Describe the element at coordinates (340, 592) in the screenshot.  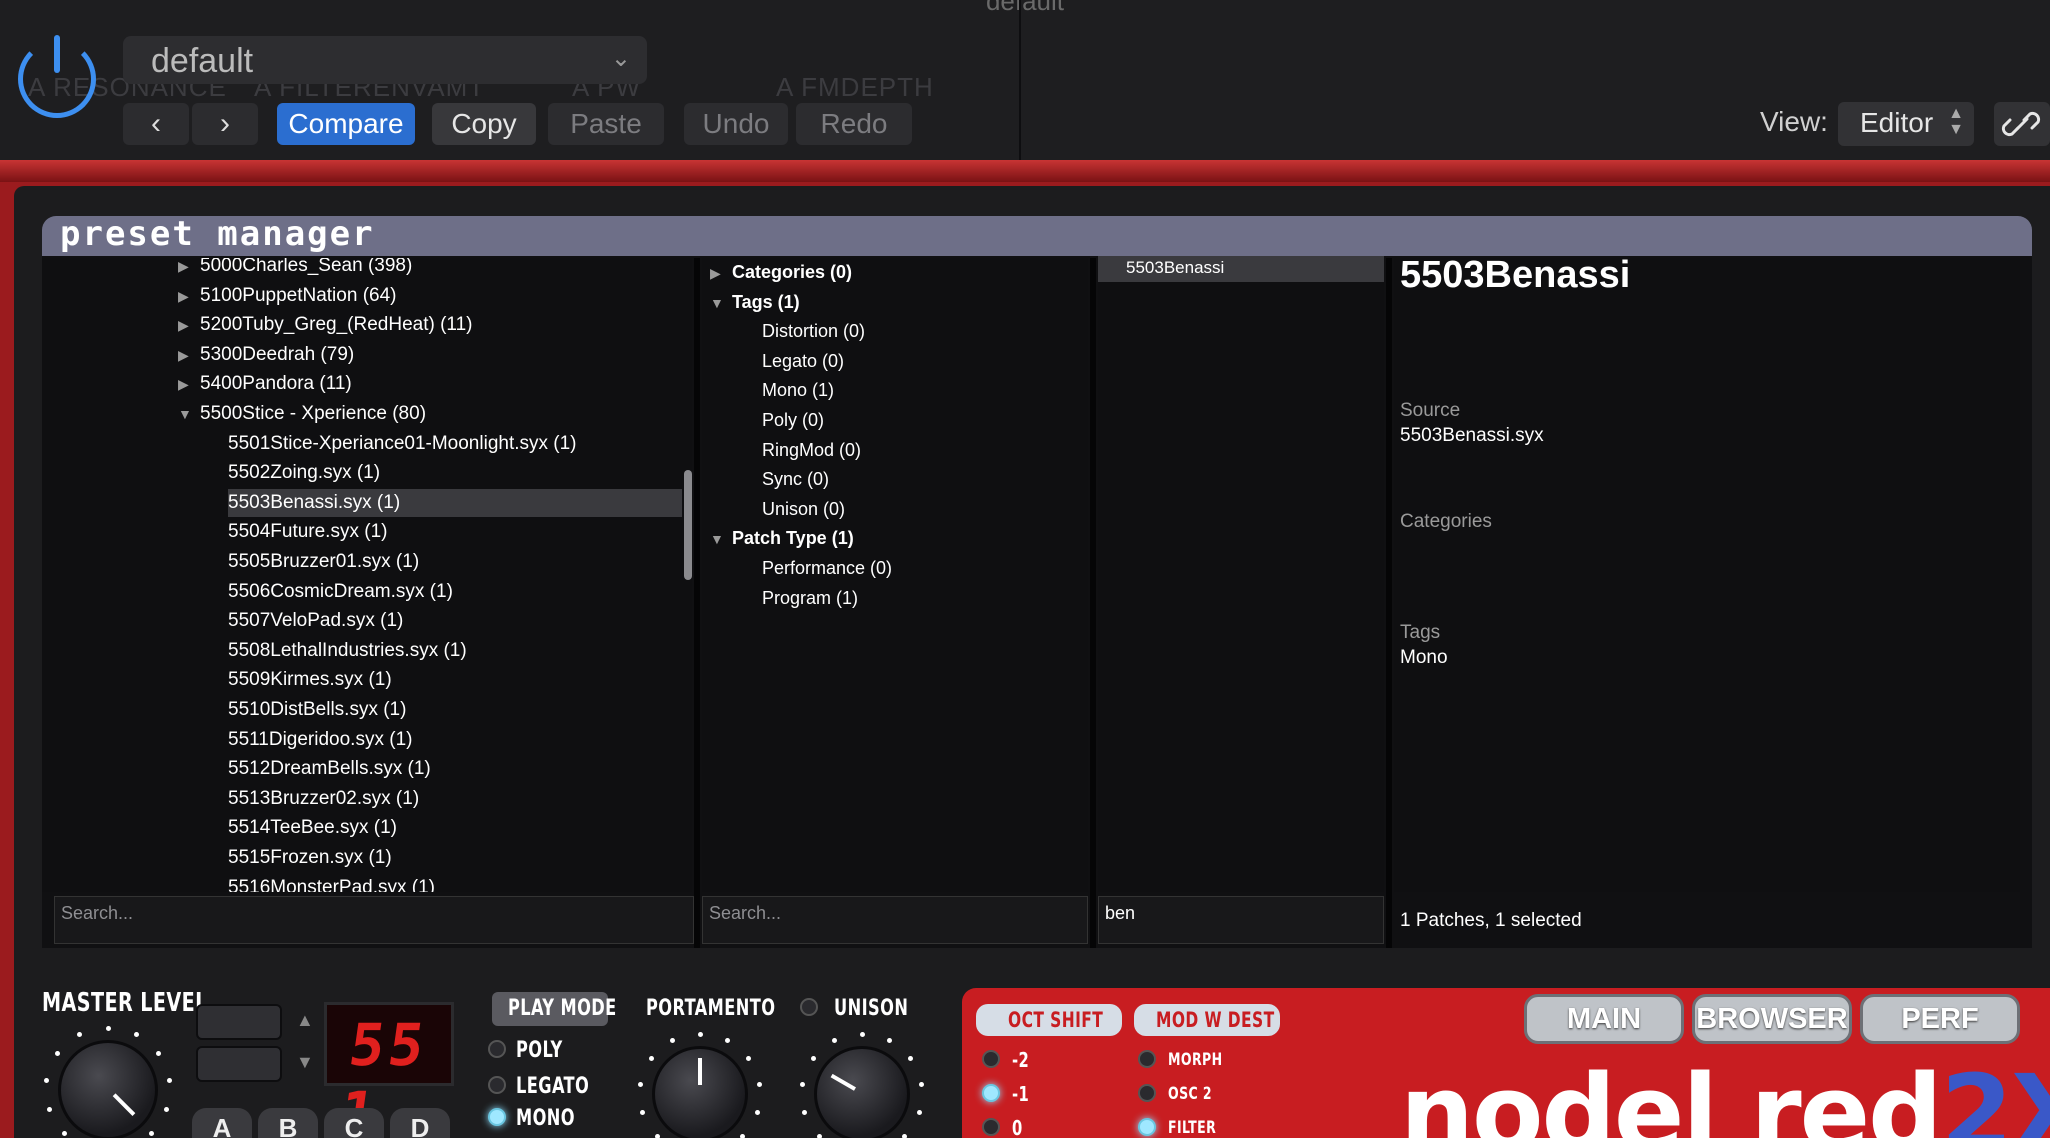
I see `tree-patch-item: 5506CosmicDream.syx (1)` at that location.